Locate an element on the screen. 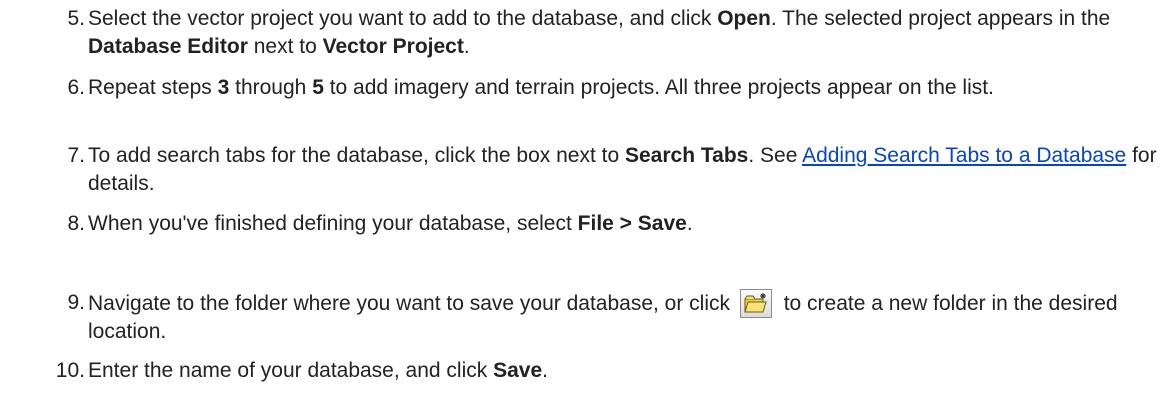 The height and width of the screenshot is (400, 1171). step-number: 7. is located at coordinates (76, 155).